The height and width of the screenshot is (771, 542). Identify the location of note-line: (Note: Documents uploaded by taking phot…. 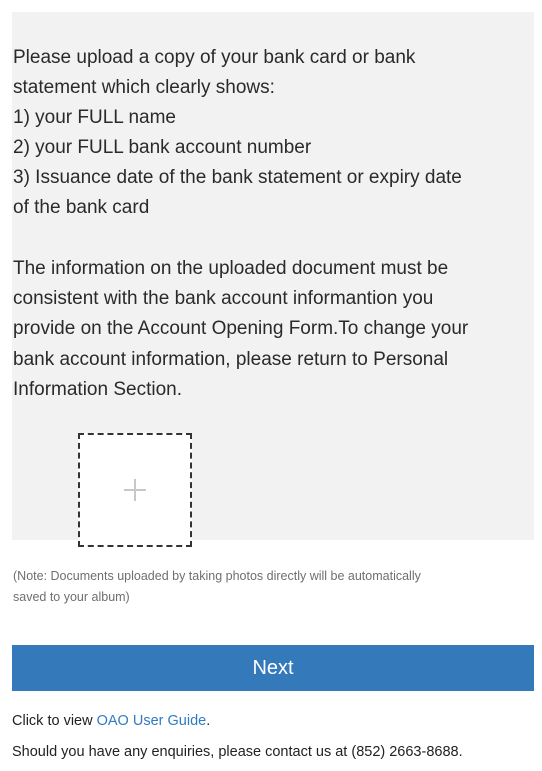
(217, 576).